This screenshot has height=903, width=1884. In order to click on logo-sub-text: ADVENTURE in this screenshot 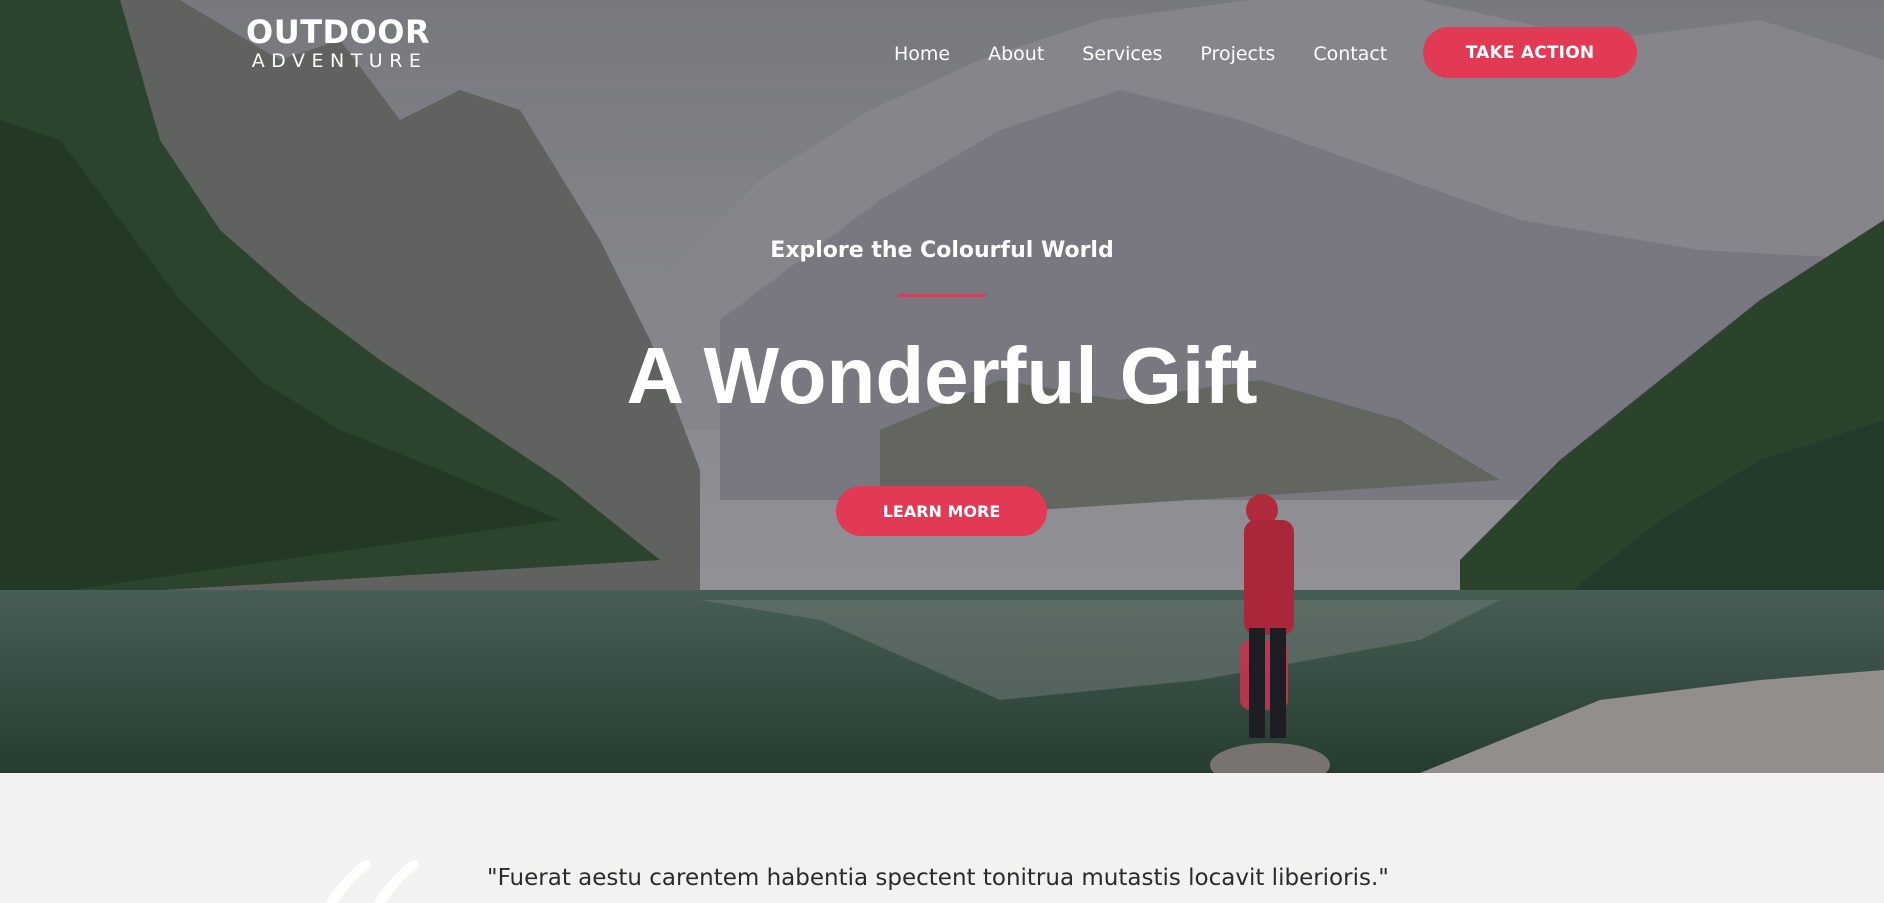, I will do `click(339, 61)`.